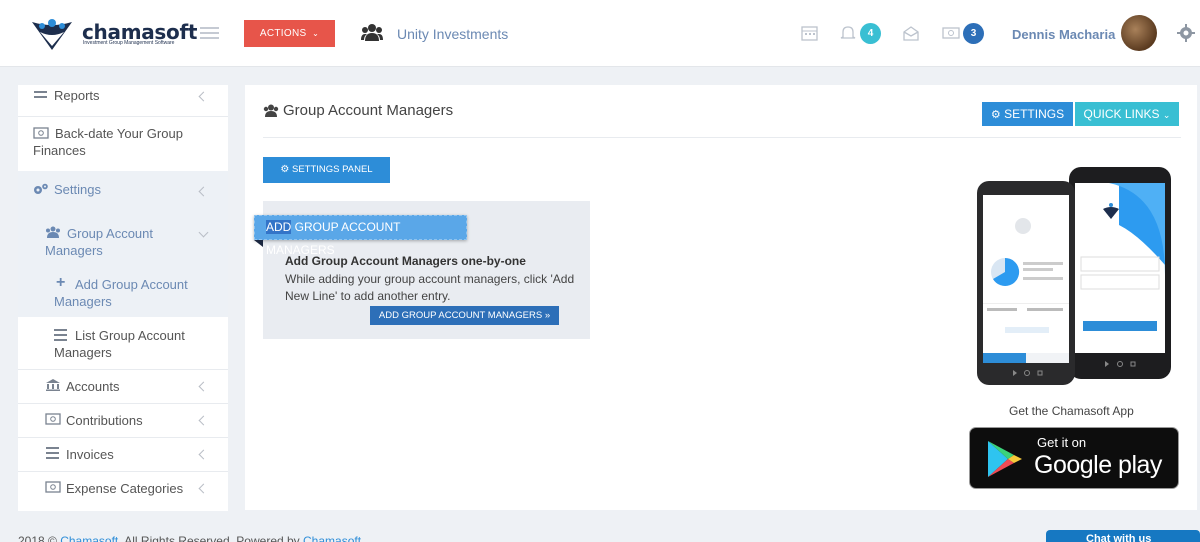 This screenshot has height=542, width=1200. Describe the element at coordinates (722, 137) in the screenshot. I see `title-divider` at that location.